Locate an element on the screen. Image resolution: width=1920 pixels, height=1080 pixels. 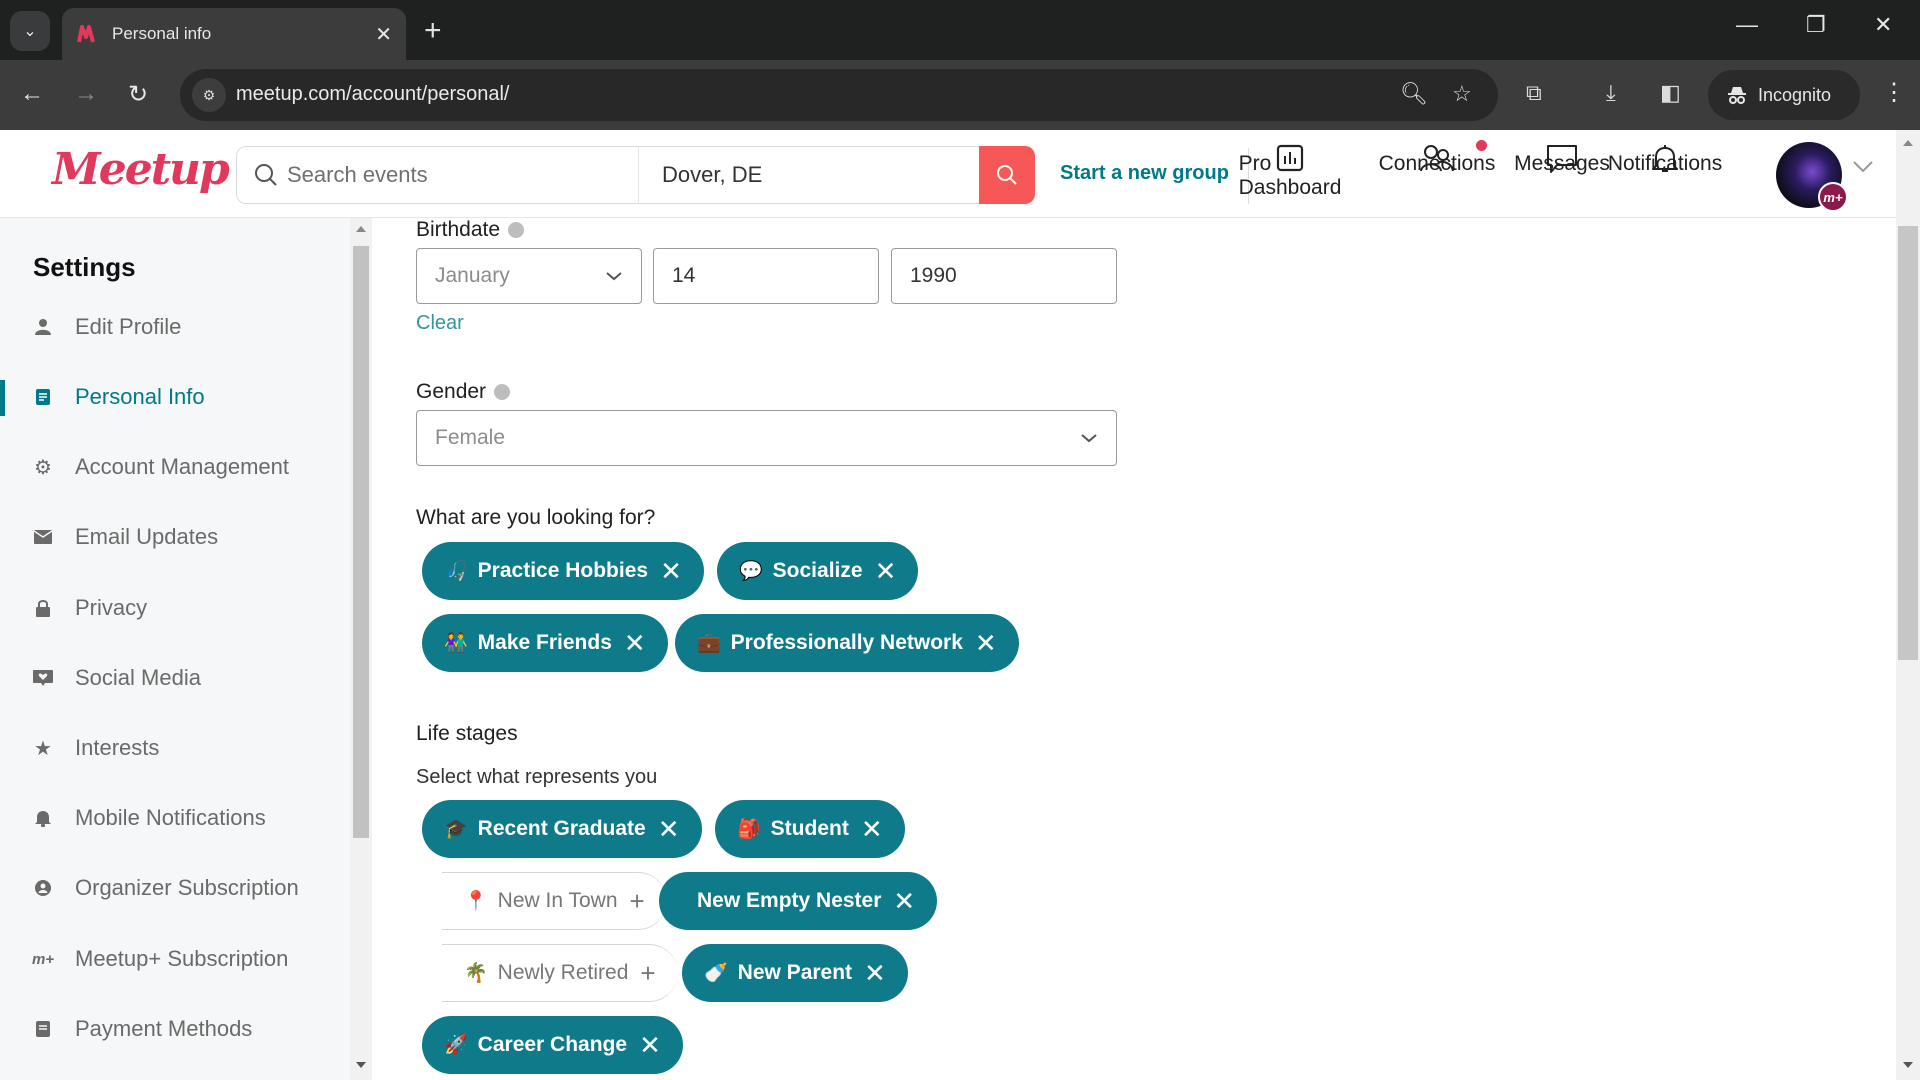
birthdate-label-text: Birthdate is located at coordinates (458, 229).